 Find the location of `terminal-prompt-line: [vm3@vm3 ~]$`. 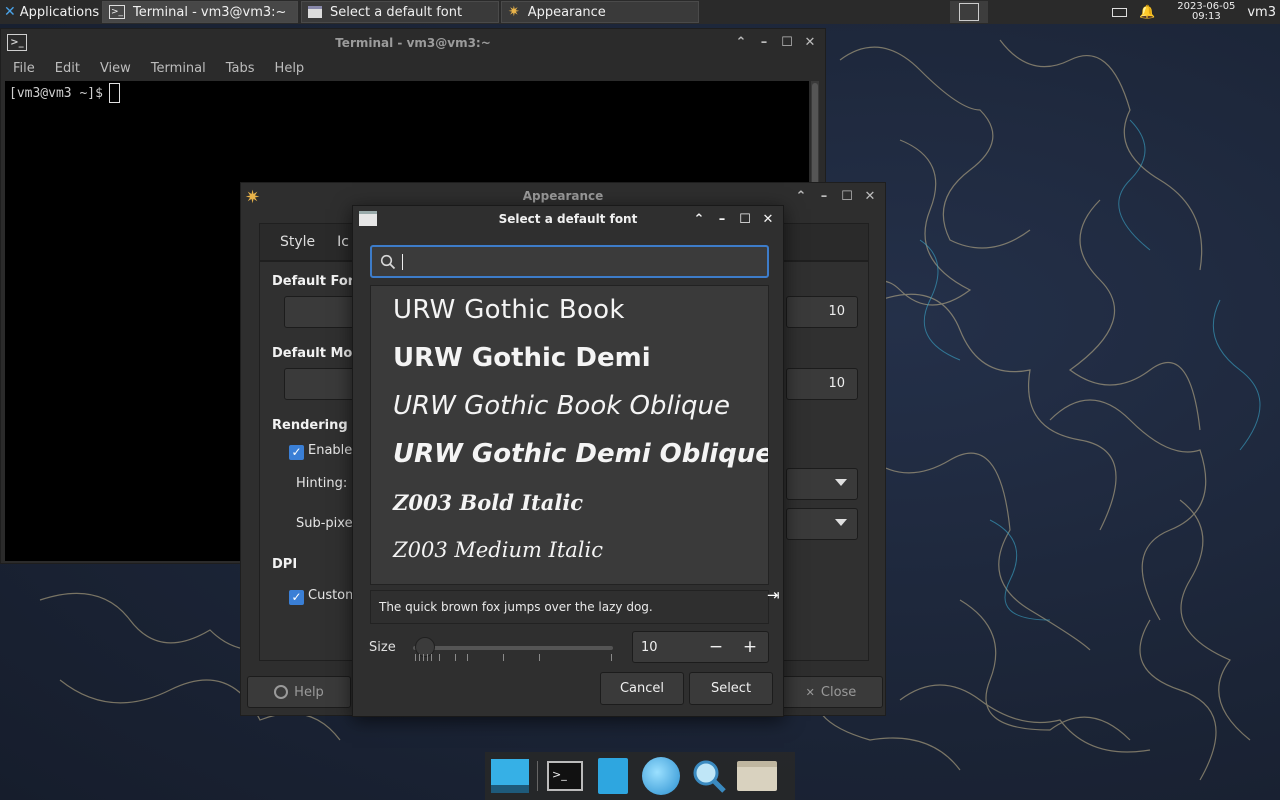

terminal-prompt-line: [vm3@vm3 ~]$ is located at coordinates (407, 93).